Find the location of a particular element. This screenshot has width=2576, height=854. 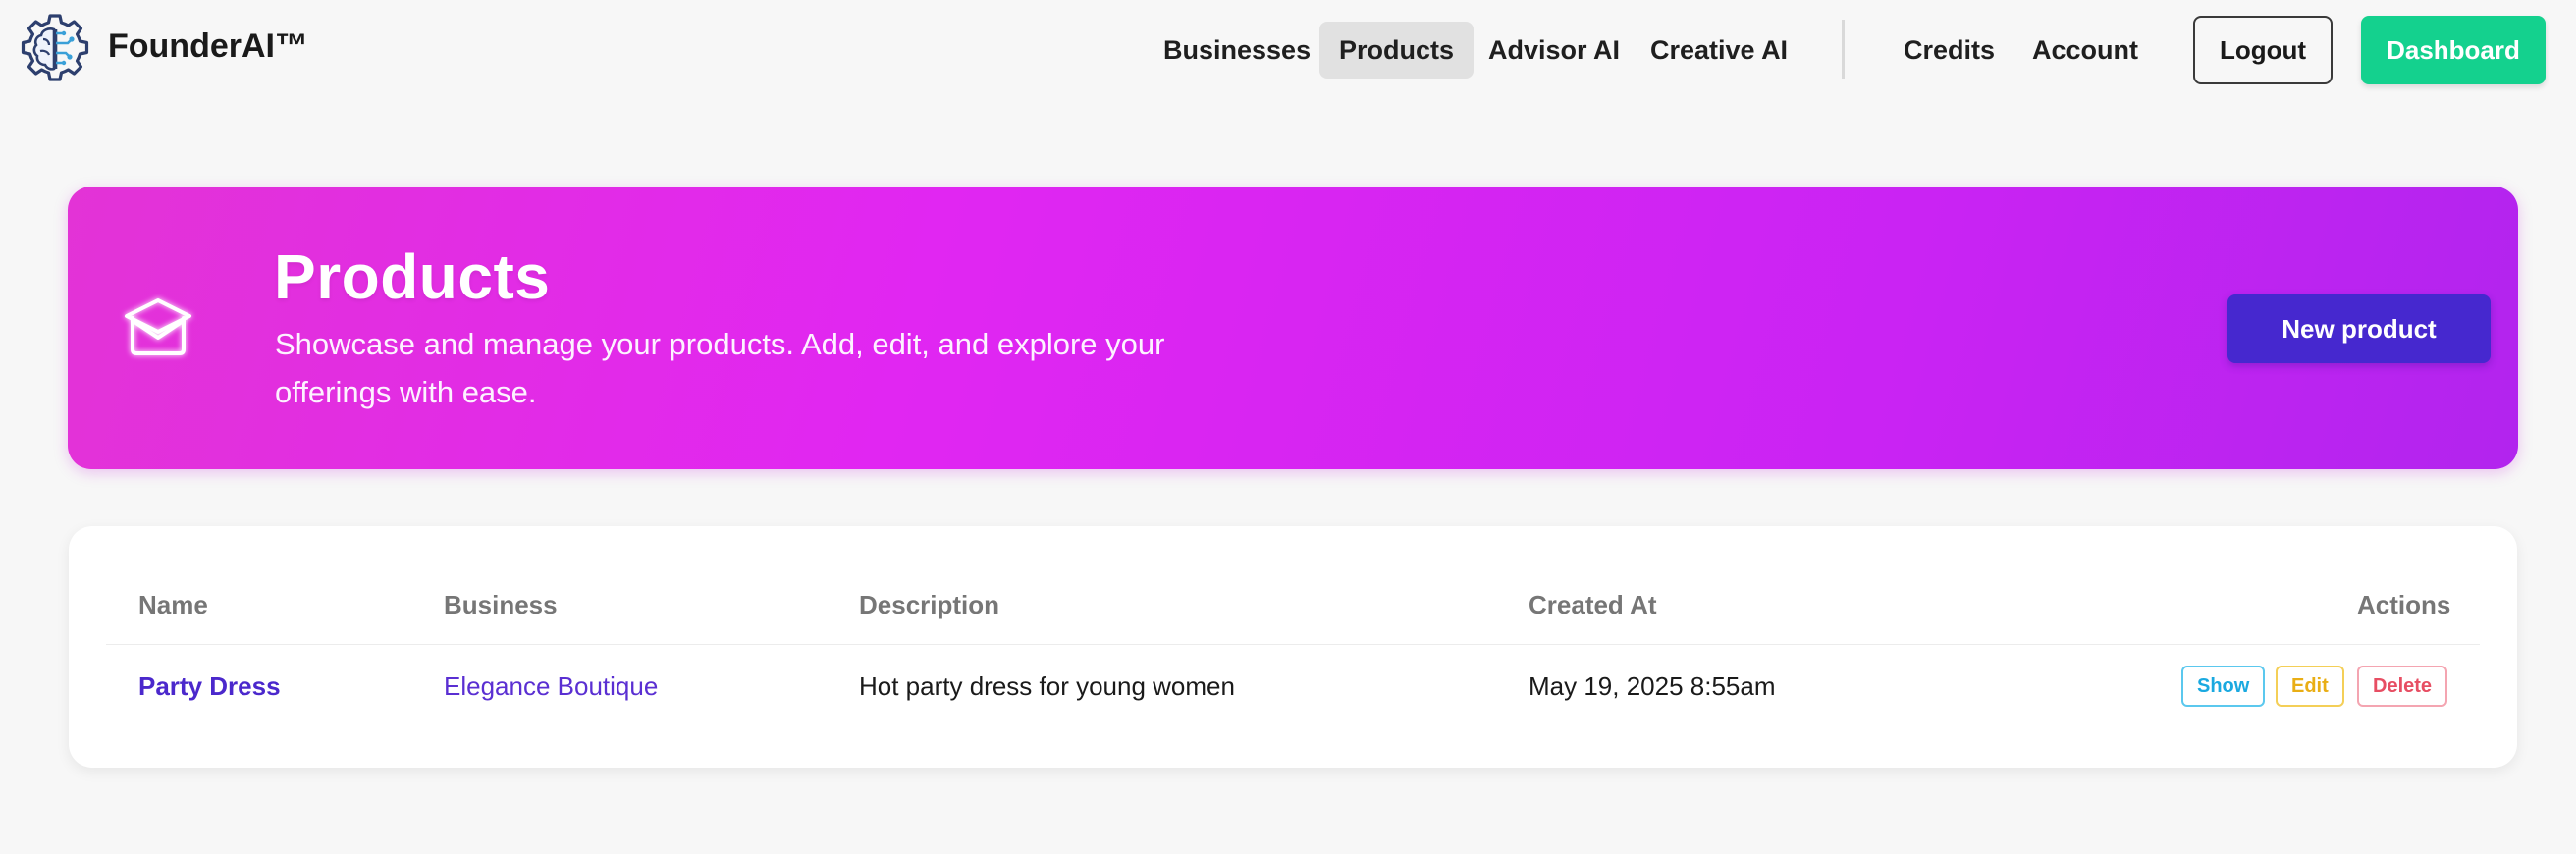

logout-button: Logout is located at coordinates (2263, 50).